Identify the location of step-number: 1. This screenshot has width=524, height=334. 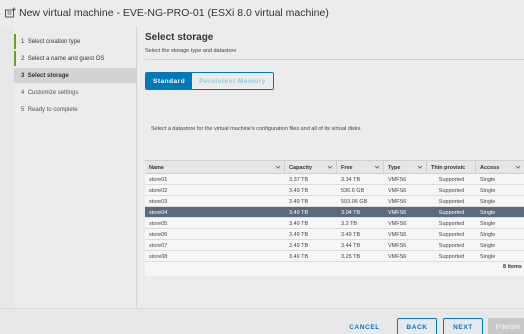
(23, 41).